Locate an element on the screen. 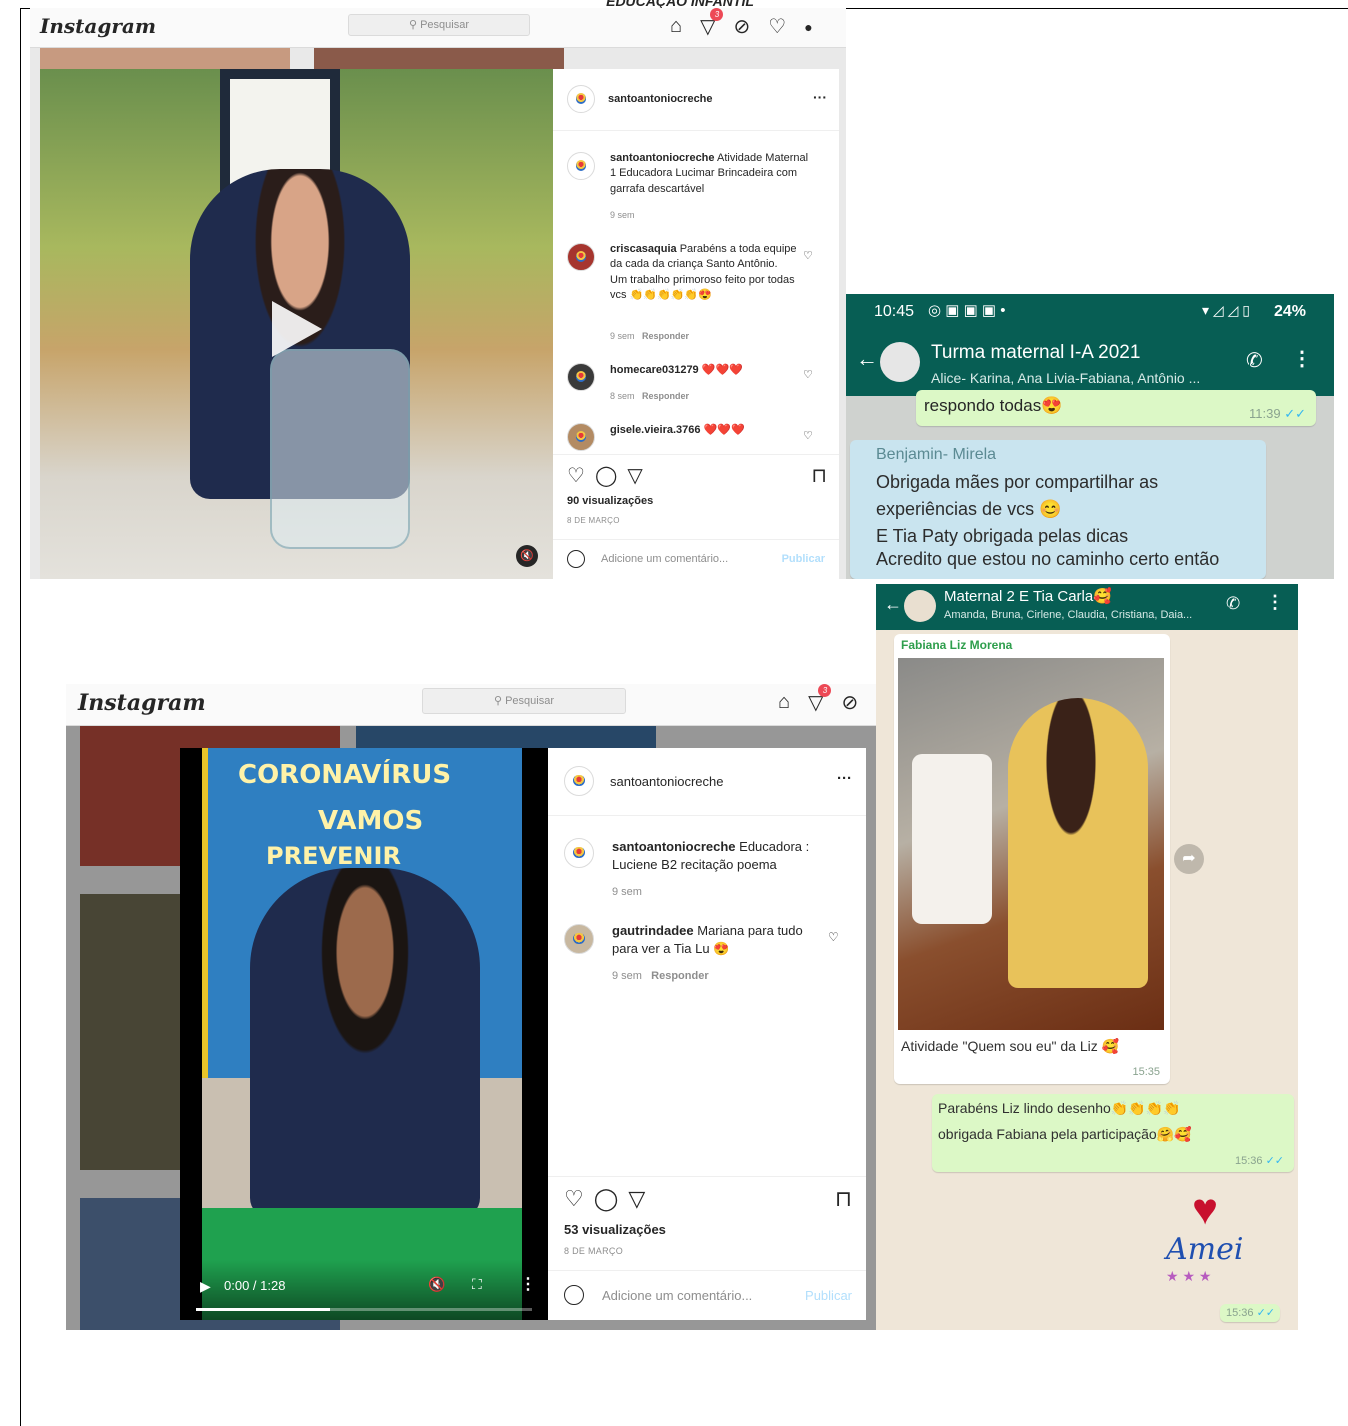 This screenshot has width=1348, height=1426. more-icon: ⋮ is located at coordinates (528, 1284).